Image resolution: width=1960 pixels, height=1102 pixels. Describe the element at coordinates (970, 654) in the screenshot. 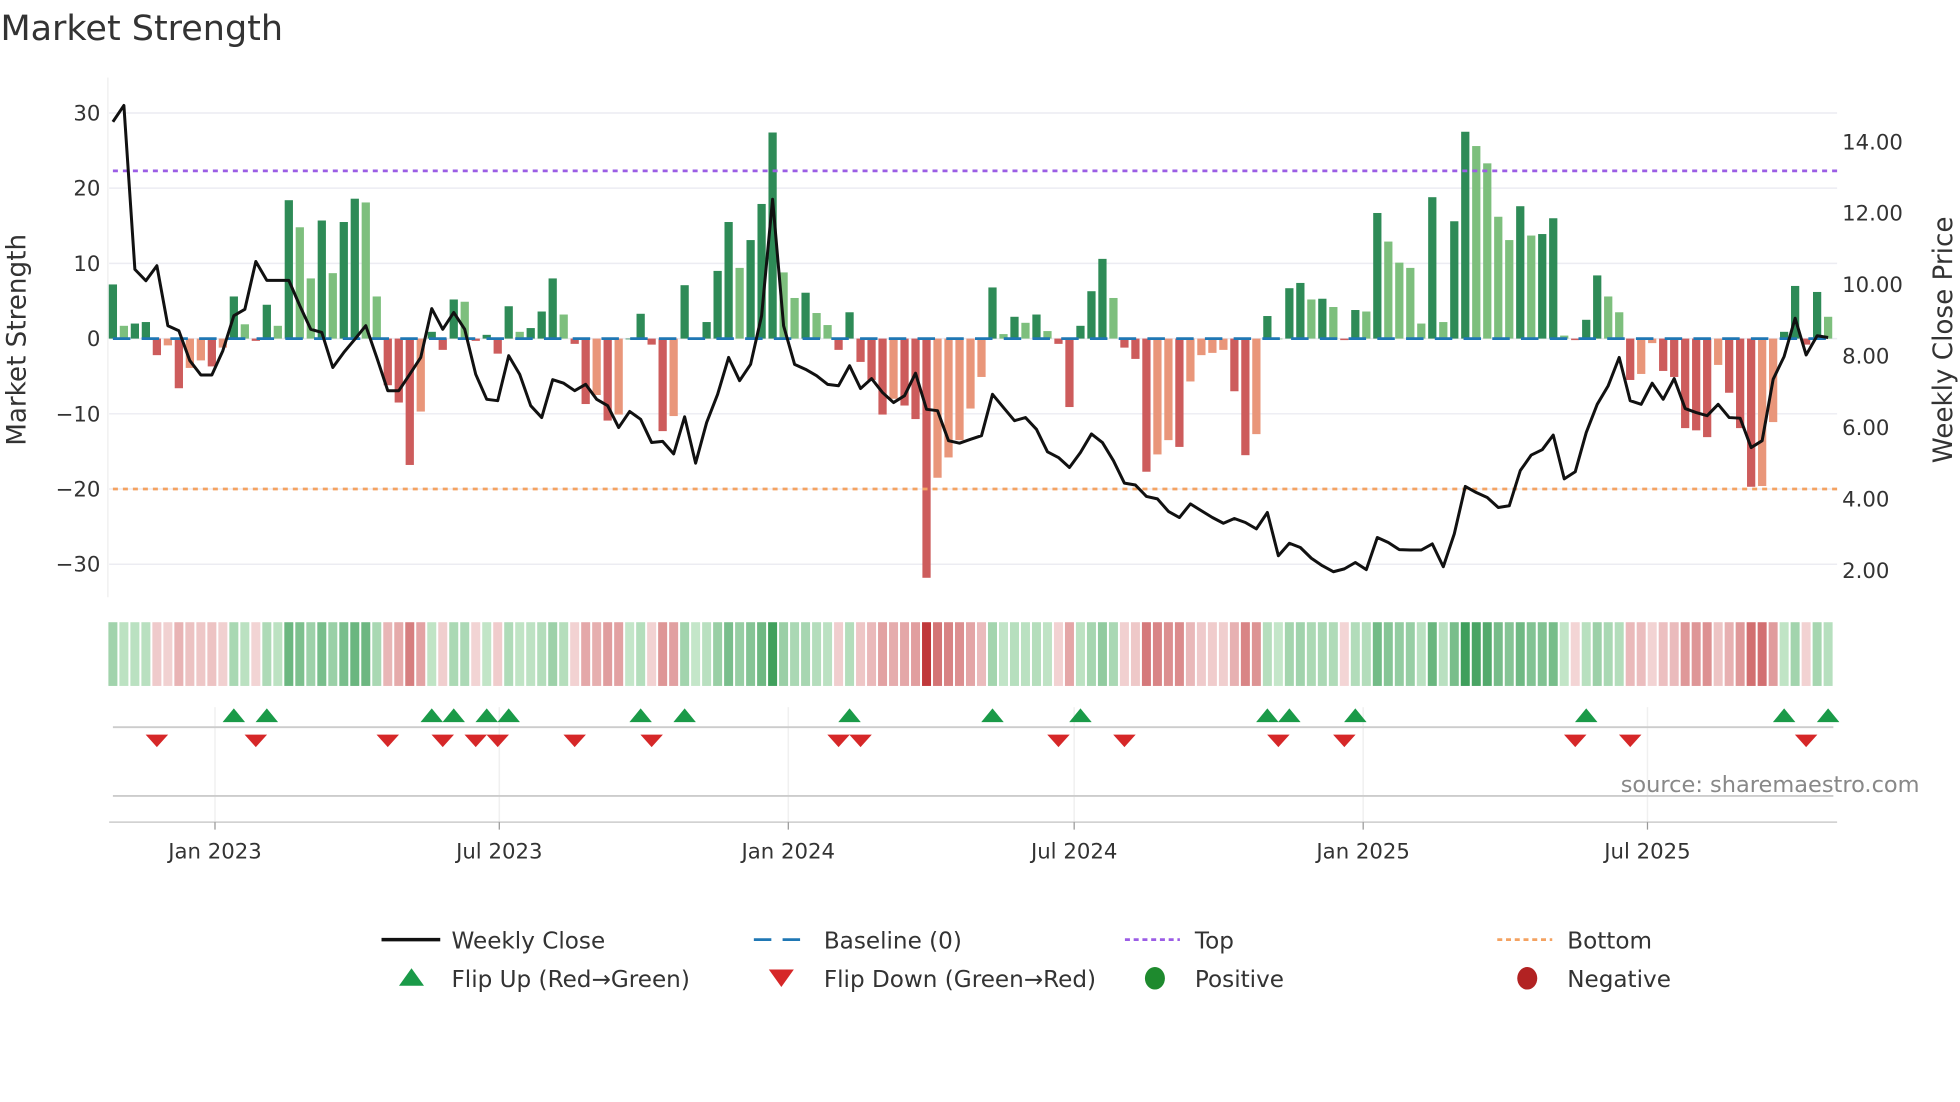

I see `strength-heatmap` at that location.